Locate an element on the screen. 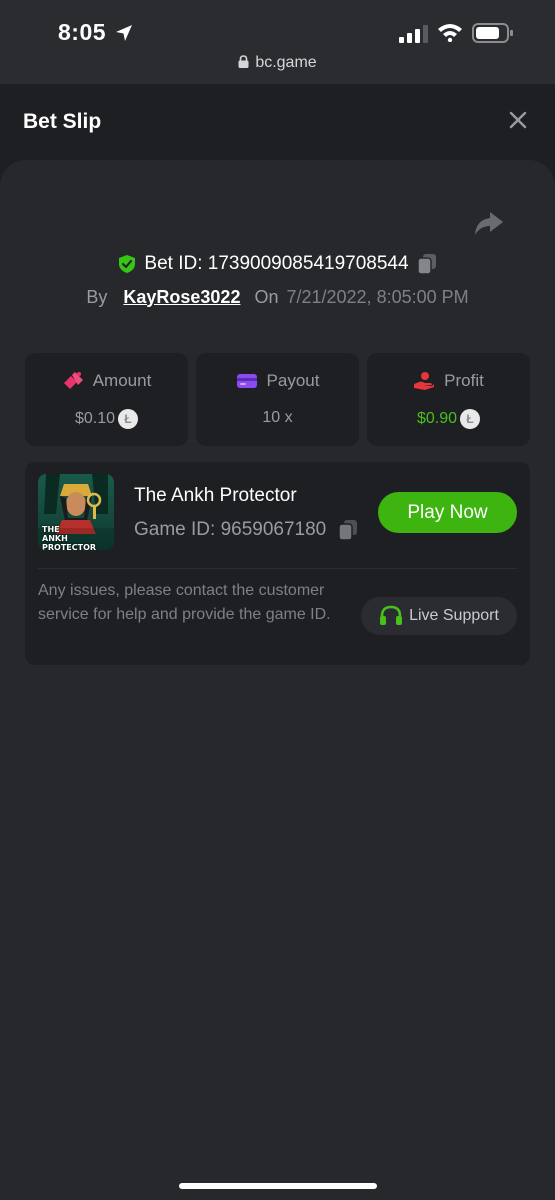  profit-value: $0.90 is located at coordinates (437, 418).